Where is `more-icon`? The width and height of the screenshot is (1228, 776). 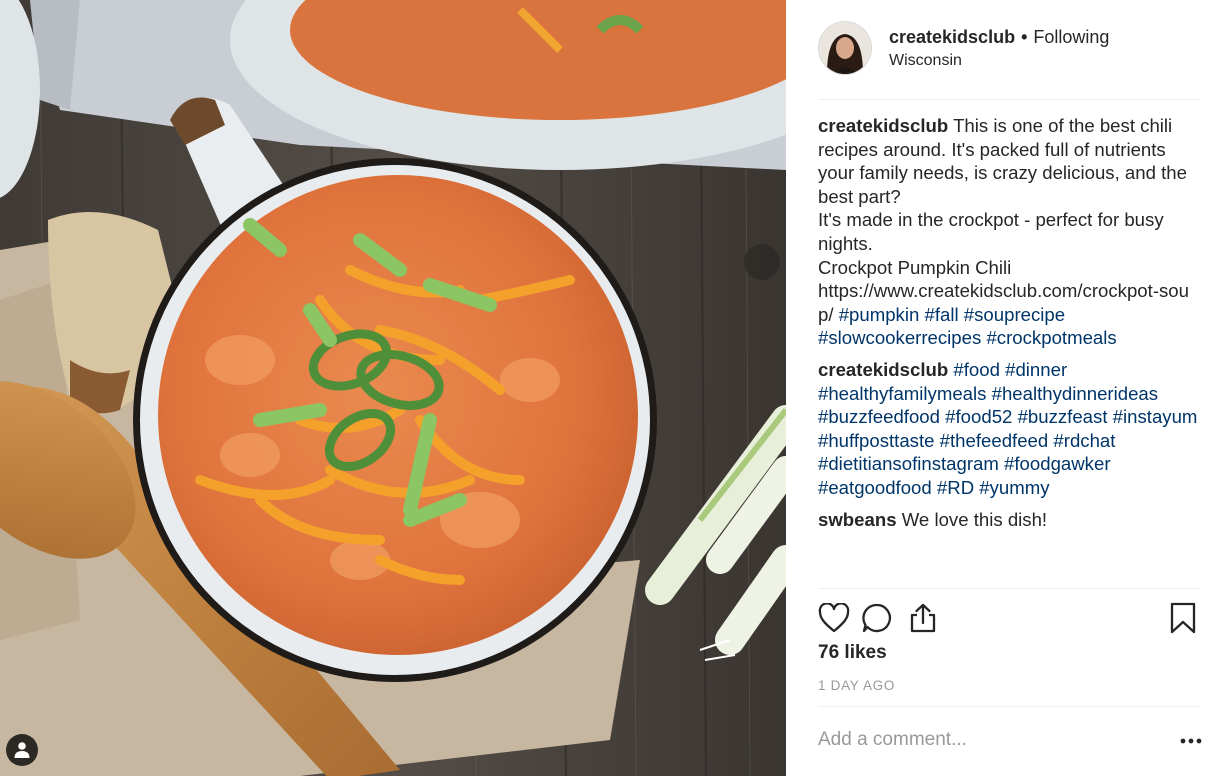 more-icon is located at coordinates (1191, 741).